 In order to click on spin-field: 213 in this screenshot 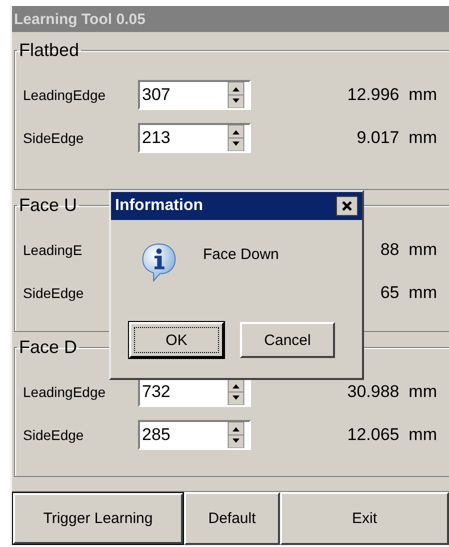, I will do `click(194, 138)`.